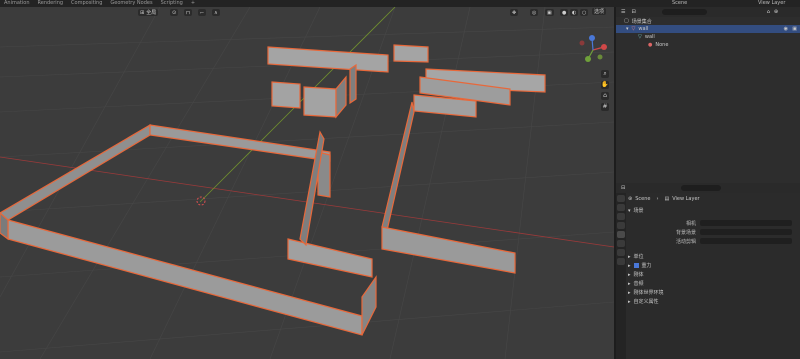 This screenshot has height=359, width=800. Describe the element at coordinates (685, 242) in the screenshot. I see `active-clip-label: 活动剪辑` at that location.